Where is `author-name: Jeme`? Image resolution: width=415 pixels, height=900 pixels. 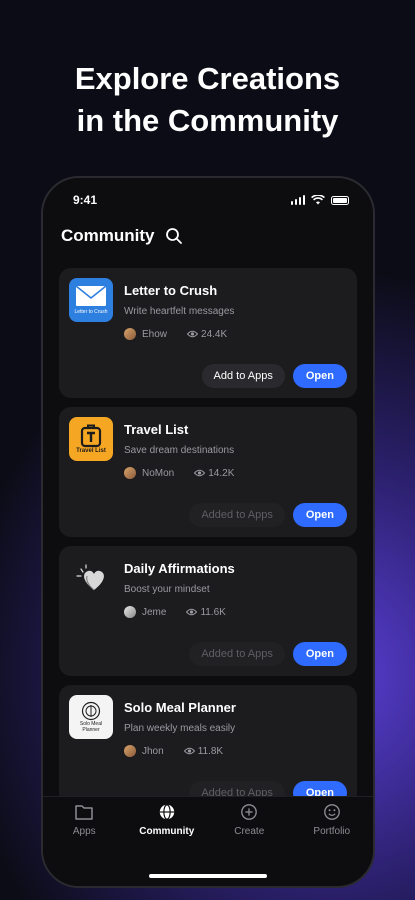
author-name: Jeme is located at coordinates (154, 612).